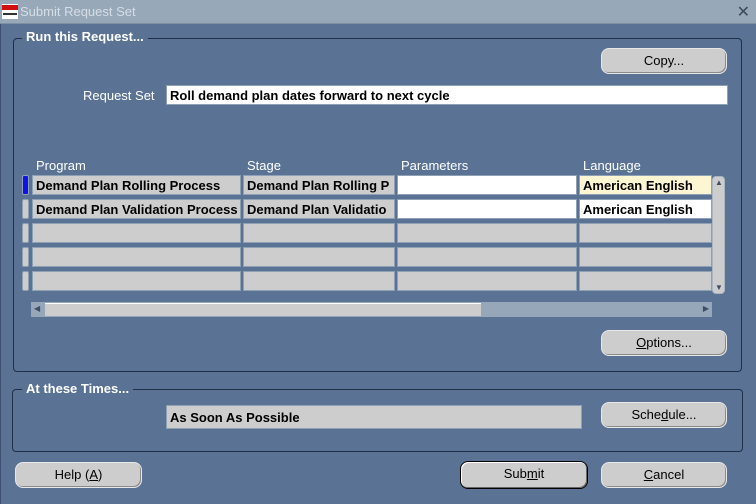 This screenshot has height=504, width=756. Describe the element at coordinates (61, 165) in the screenshot. I see `column-header-program: Program` at that location.